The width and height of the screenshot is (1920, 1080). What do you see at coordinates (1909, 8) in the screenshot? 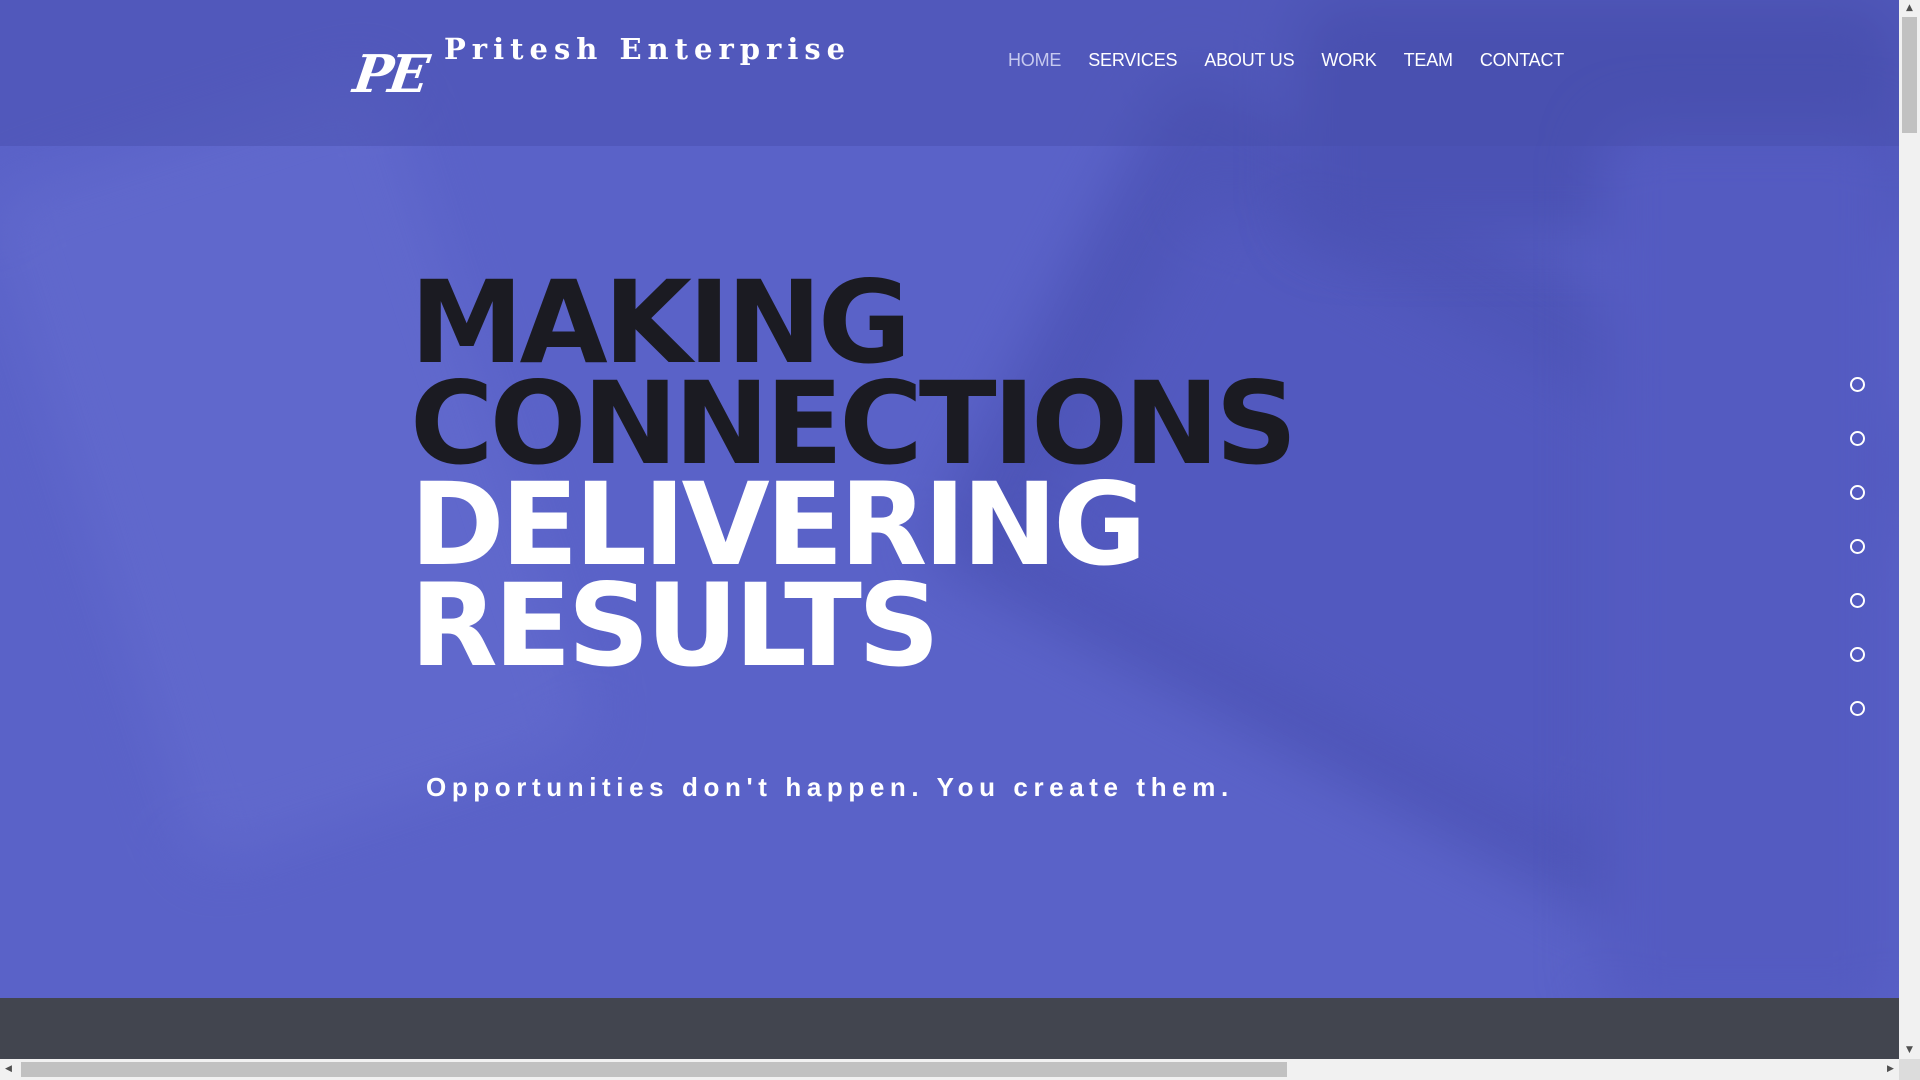
I see `scroll-up-icon: ▲` at bounding box center [1909, 8].